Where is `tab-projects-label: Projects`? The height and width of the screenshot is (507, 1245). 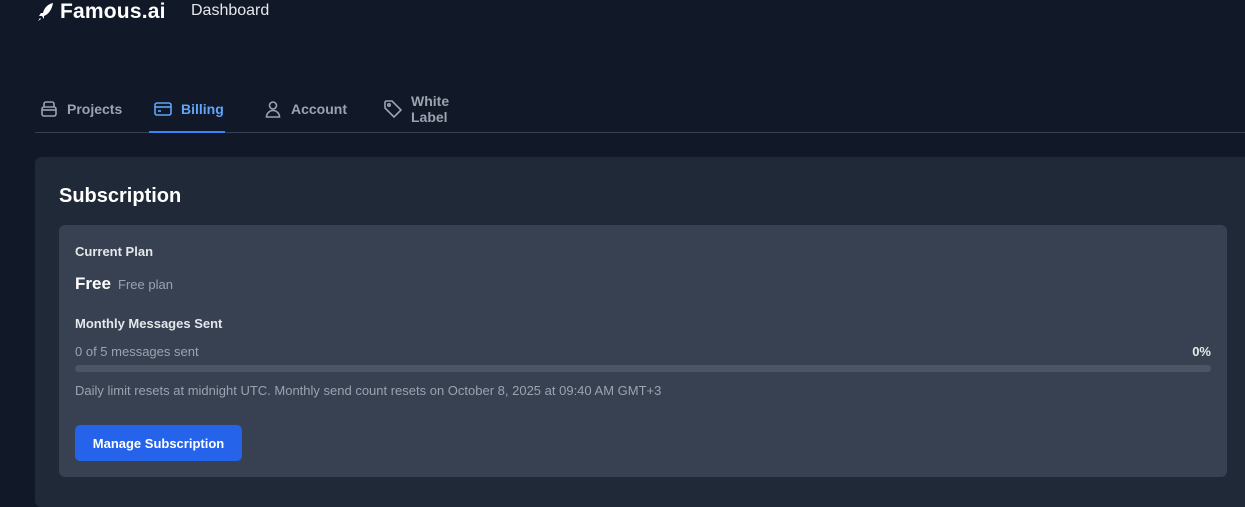
tab-projects-label: Projects is located at coordinates (95, 109).